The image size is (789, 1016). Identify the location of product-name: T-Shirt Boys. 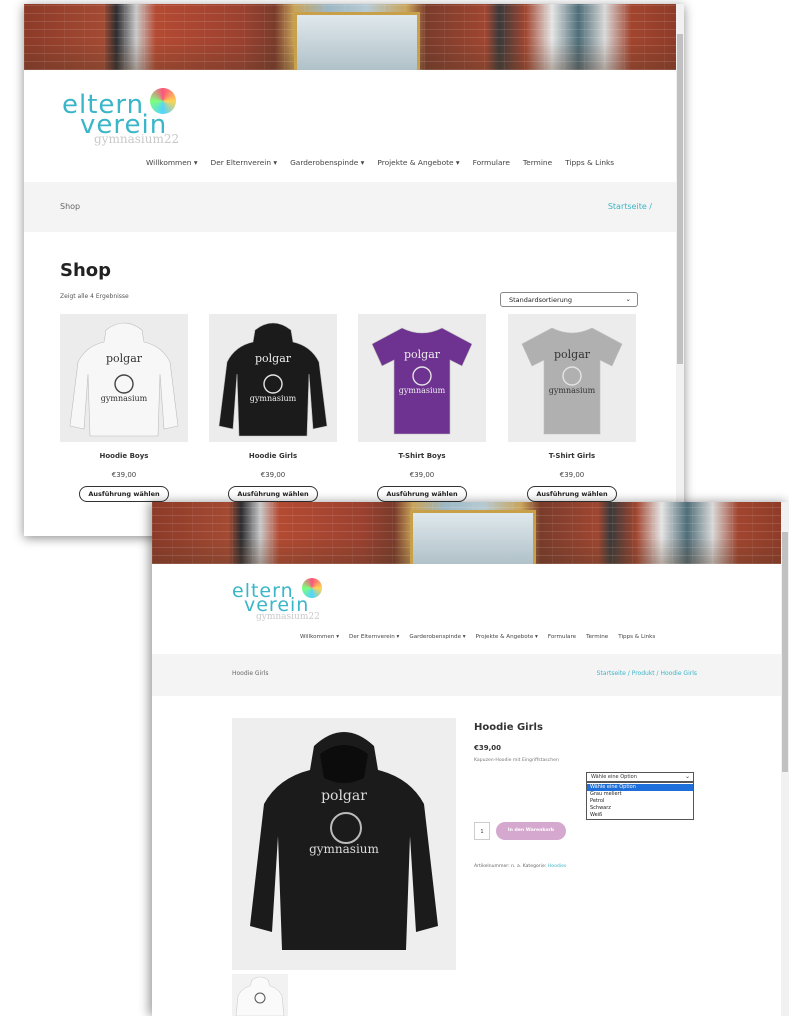
(422, 456).